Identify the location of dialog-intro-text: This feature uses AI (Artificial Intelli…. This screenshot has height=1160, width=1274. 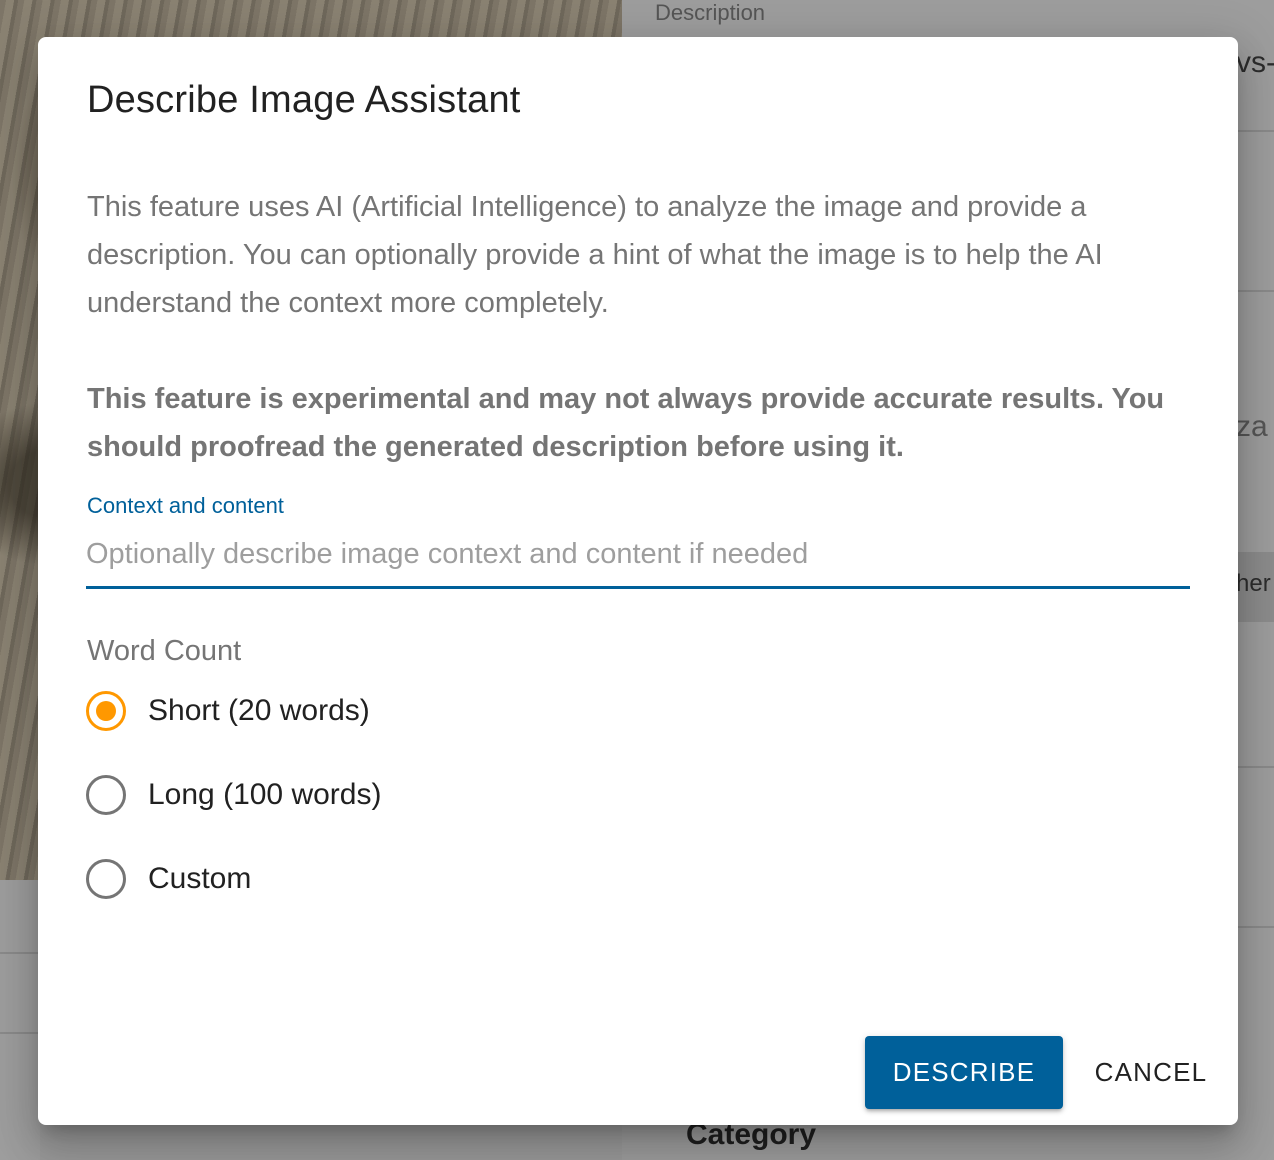
(595, 255).